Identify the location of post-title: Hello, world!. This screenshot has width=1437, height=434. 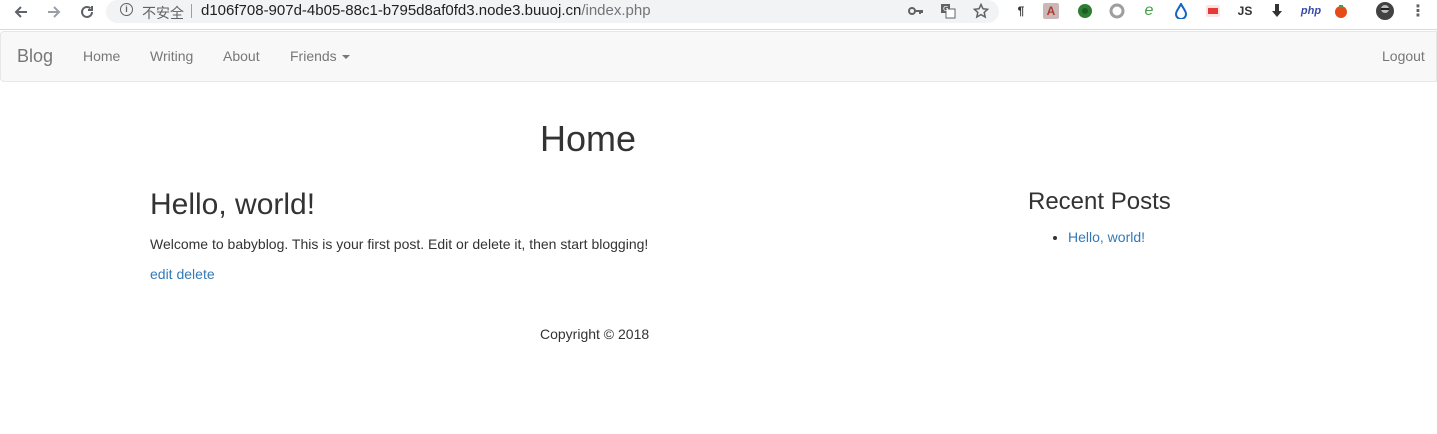
(233, 204).